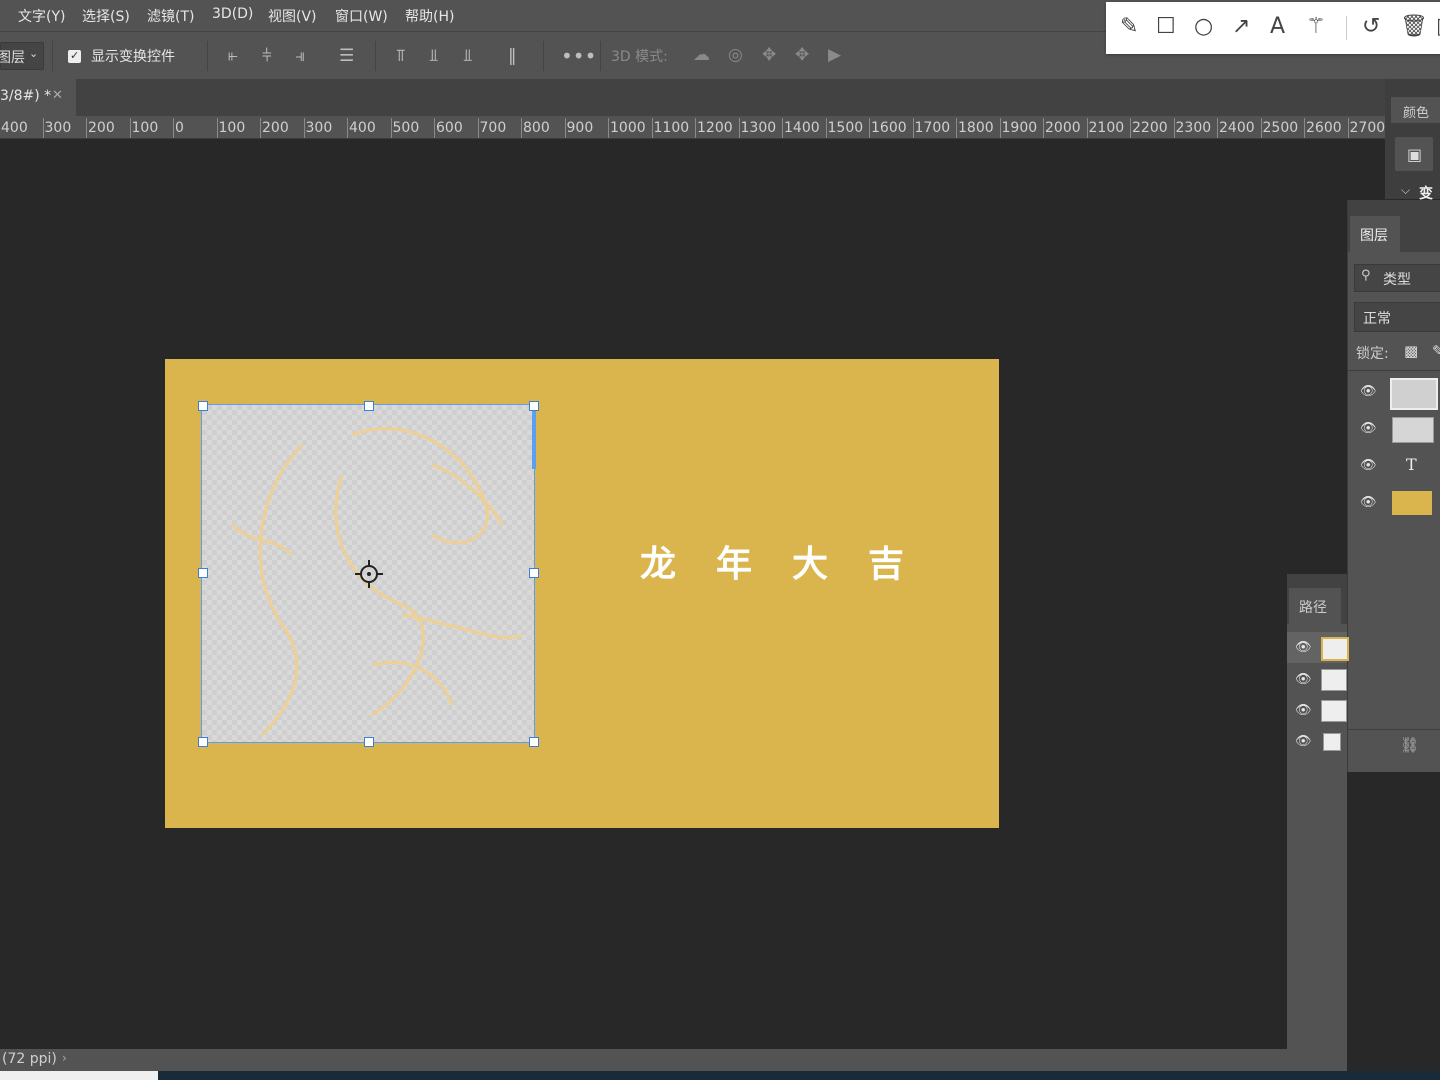 This screenshot has height=1080, width=1440. Describe the element at coordinates (701, 55) in the screenshot. I see `3d-orbit-icon: ☁` at that location.